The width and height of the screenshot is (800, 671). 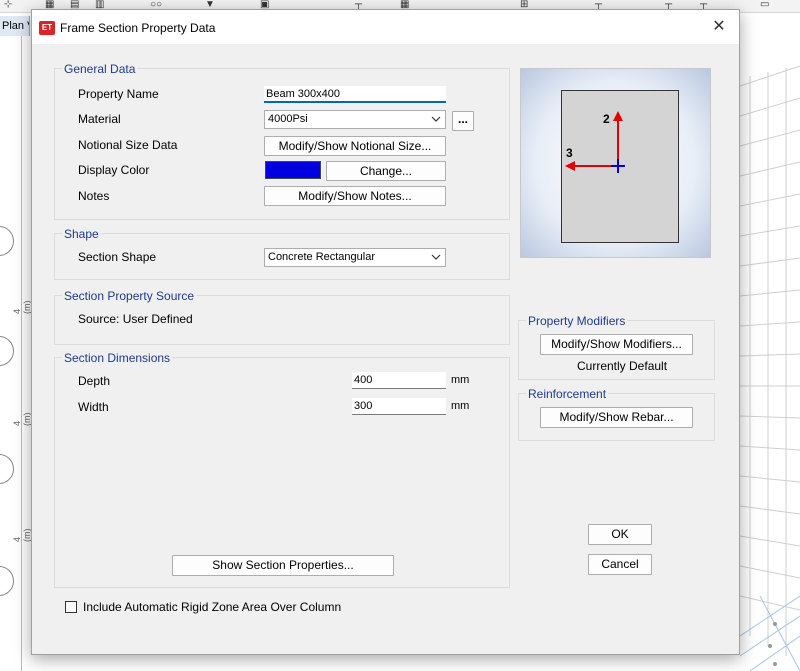 I want to click on local-axes-diagram, so click(x=595, y=142).